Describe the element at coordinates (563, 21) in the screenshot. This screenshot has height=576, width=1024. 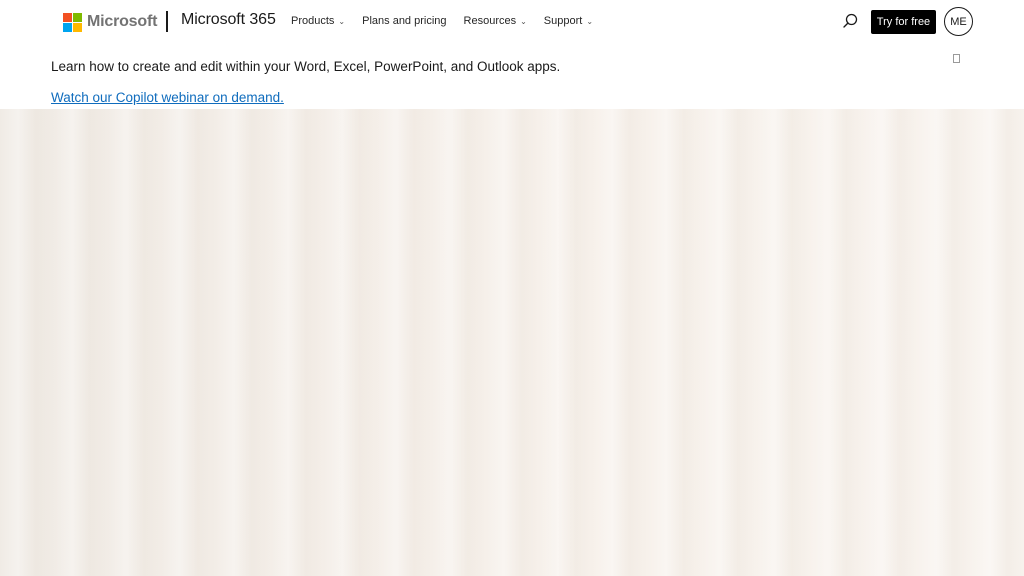
I see `nav-support-label: Support` at that location.